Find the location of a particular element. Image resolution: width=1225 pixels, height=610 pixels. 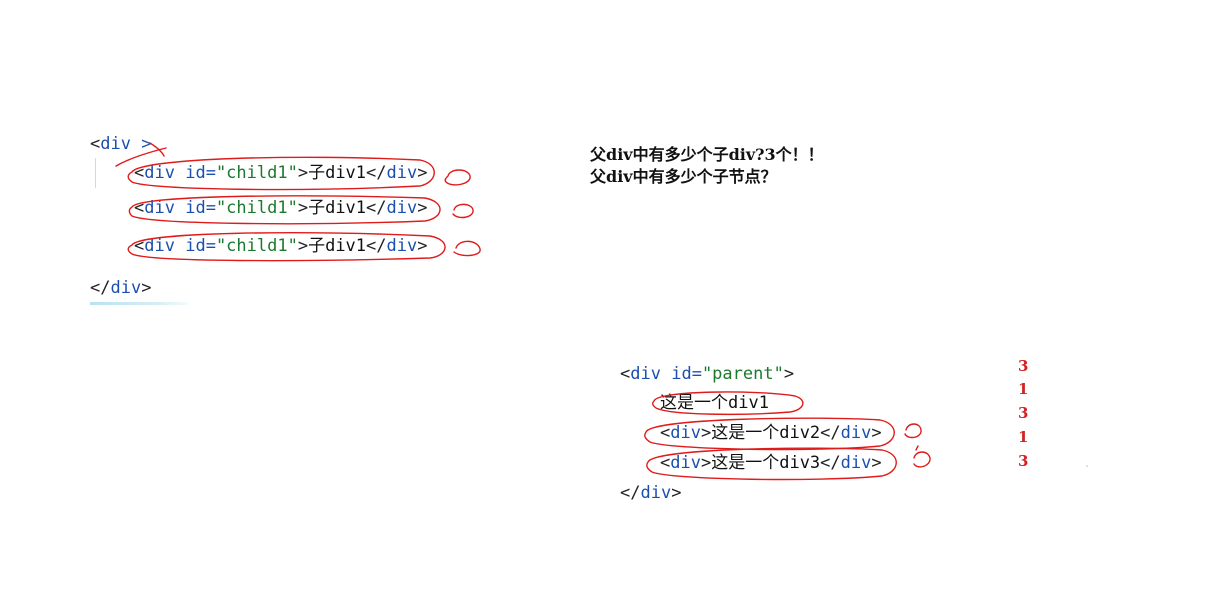

left-code-close-tag: </div> is located at coordinates (121, 288).